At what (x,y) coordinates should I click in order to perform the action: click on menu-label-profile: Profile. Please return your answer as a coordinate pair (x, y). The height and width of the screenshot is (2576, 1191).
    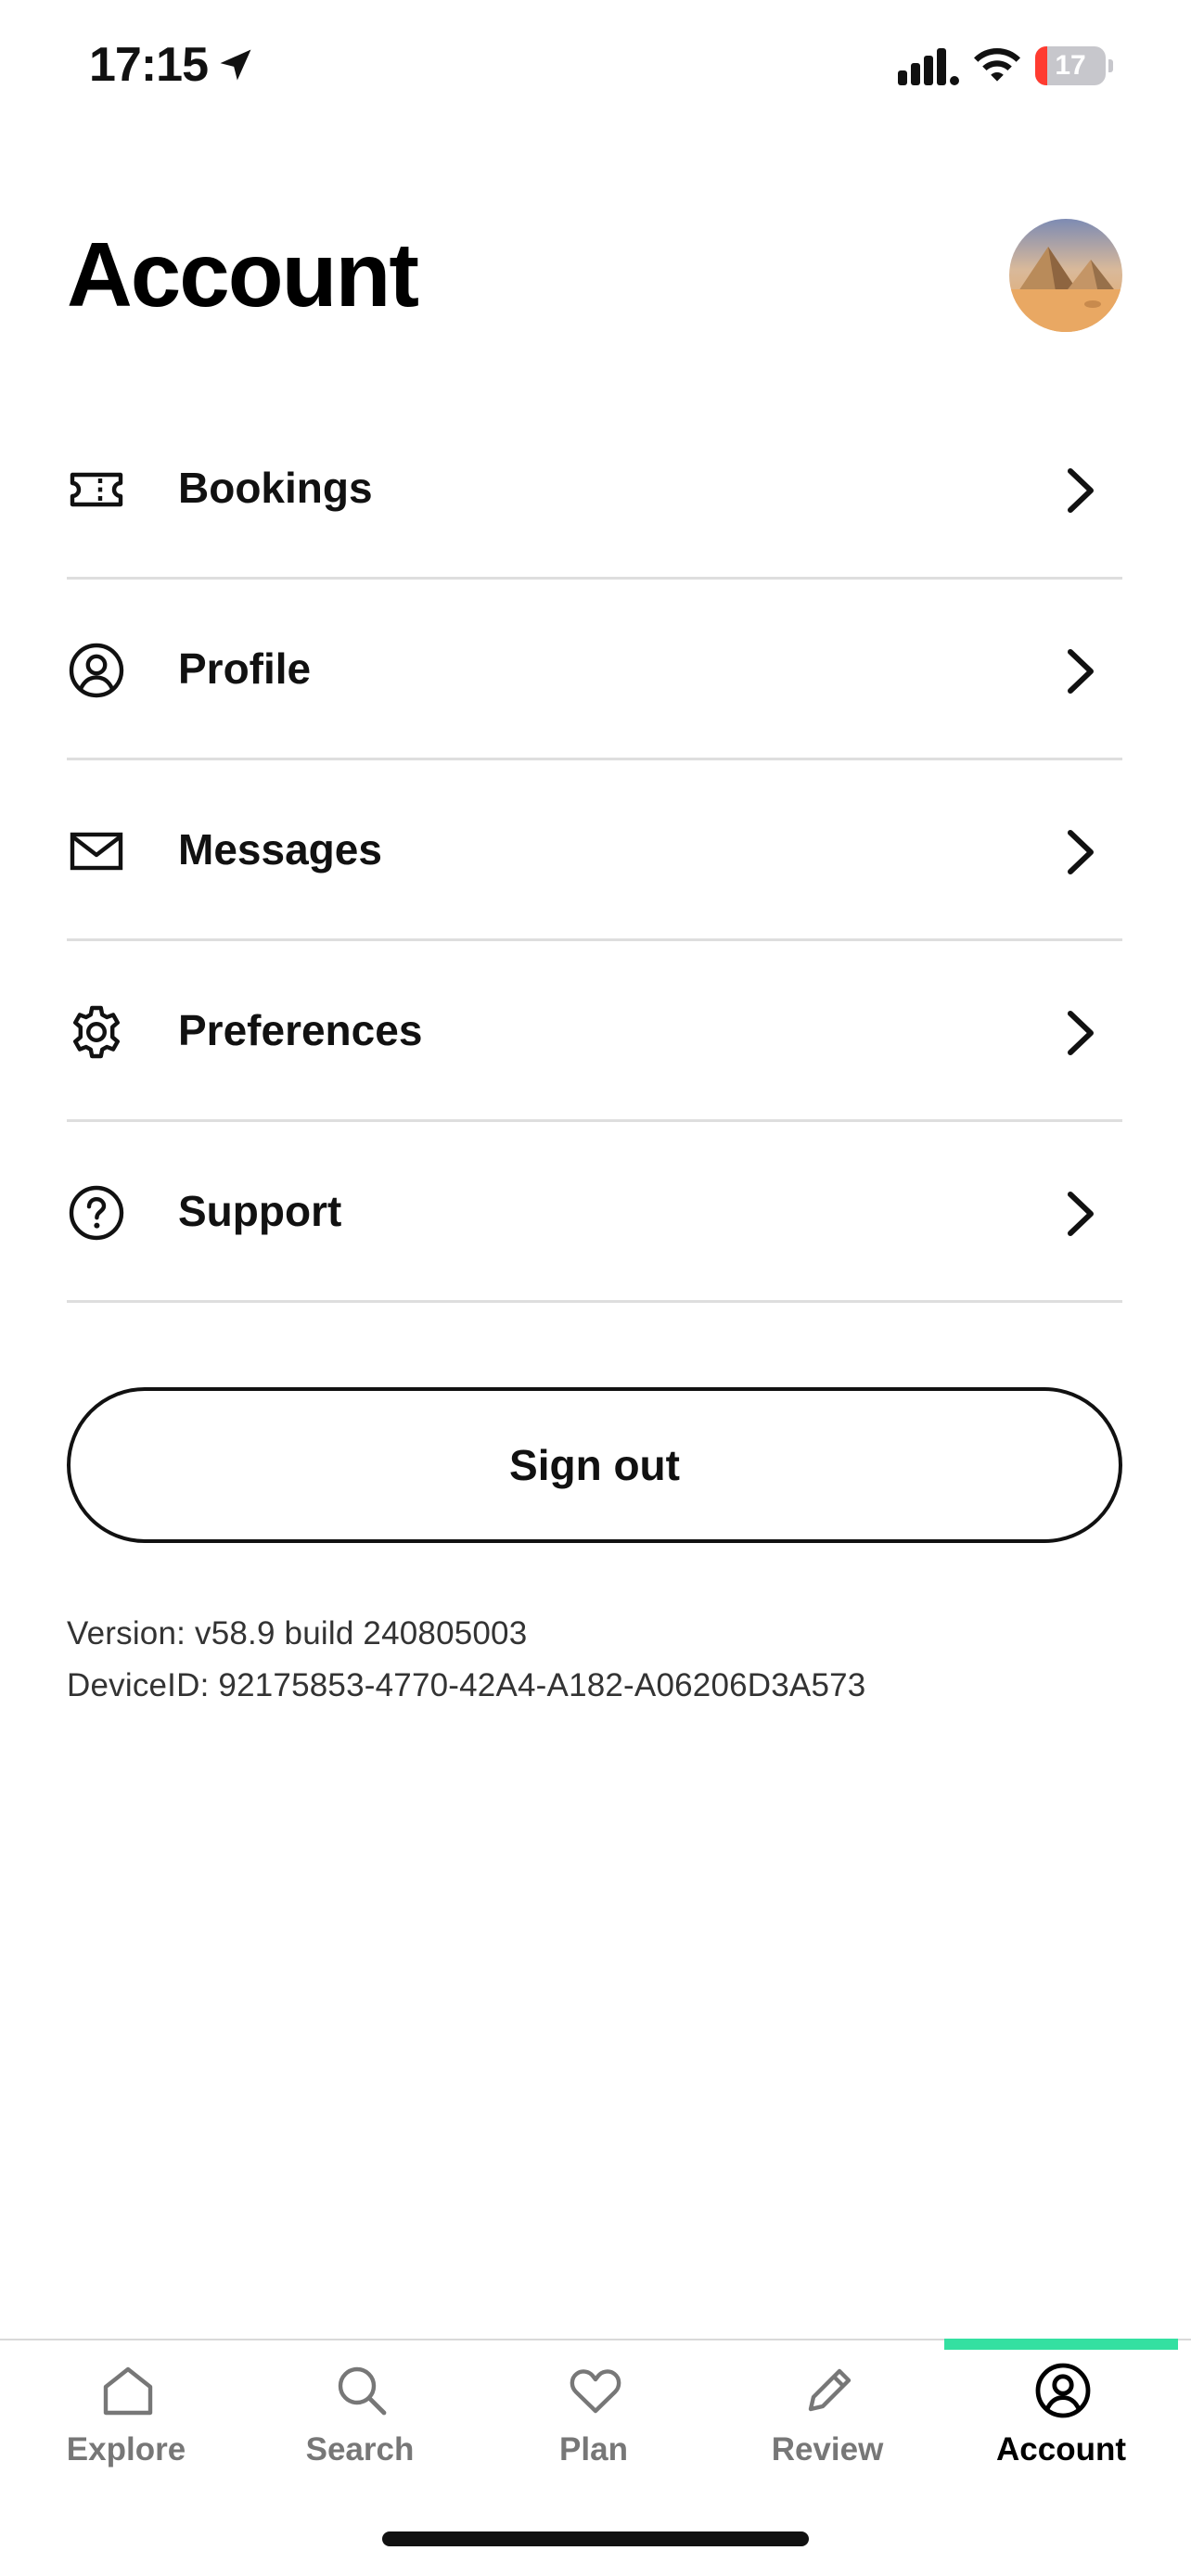
    Looking at the image, I should click on (245, 669).